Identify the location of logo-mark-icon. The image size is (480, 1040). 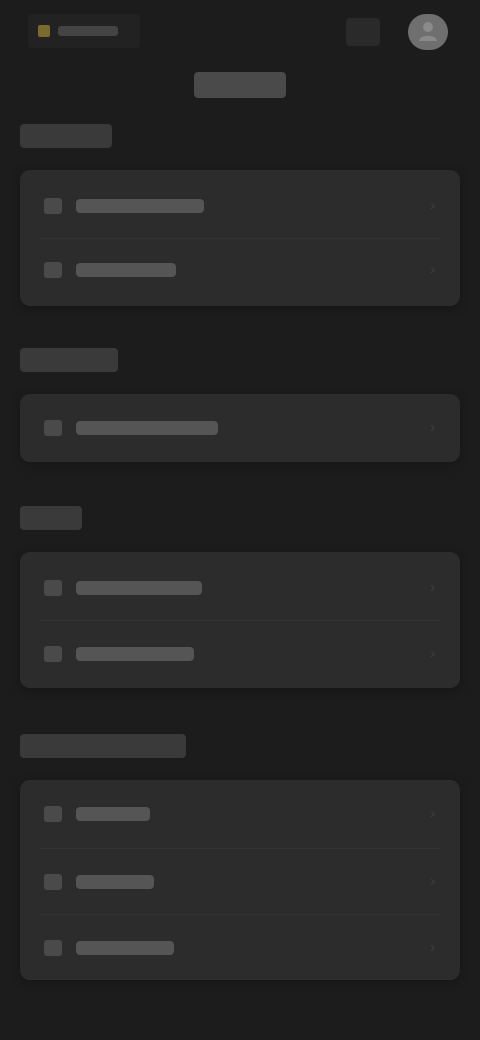
(44, 31).